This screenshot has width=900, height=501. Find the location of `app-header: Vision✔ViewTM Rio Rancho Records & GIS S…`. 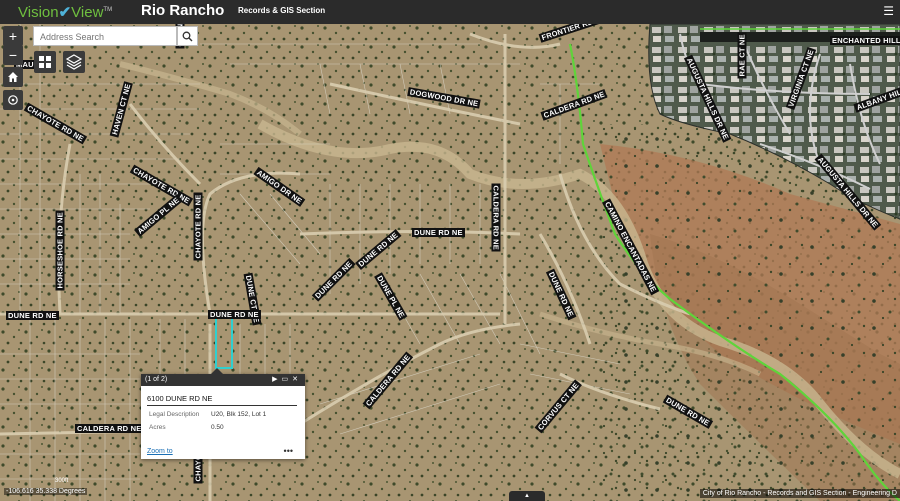

app-header: Vision✔ViewTM Rio Rancho Records & GIS S… is located at coordinates (450, 12).